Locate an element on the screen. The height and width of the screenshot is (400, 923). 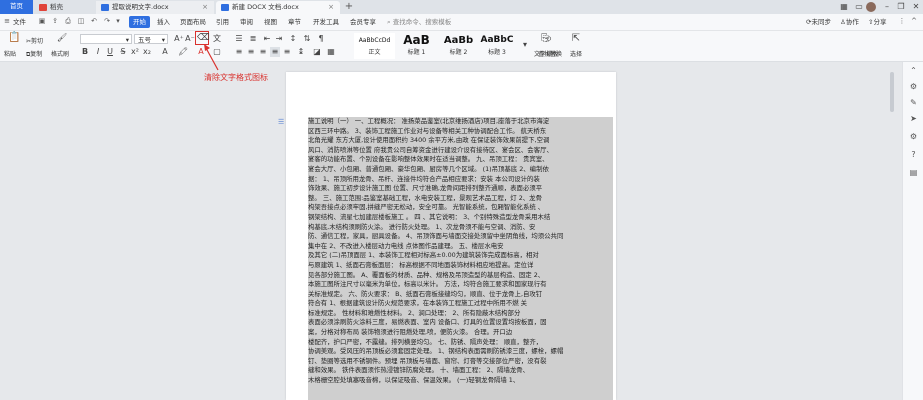
menu-insert: 插入 is located at coordinates (163, 22).